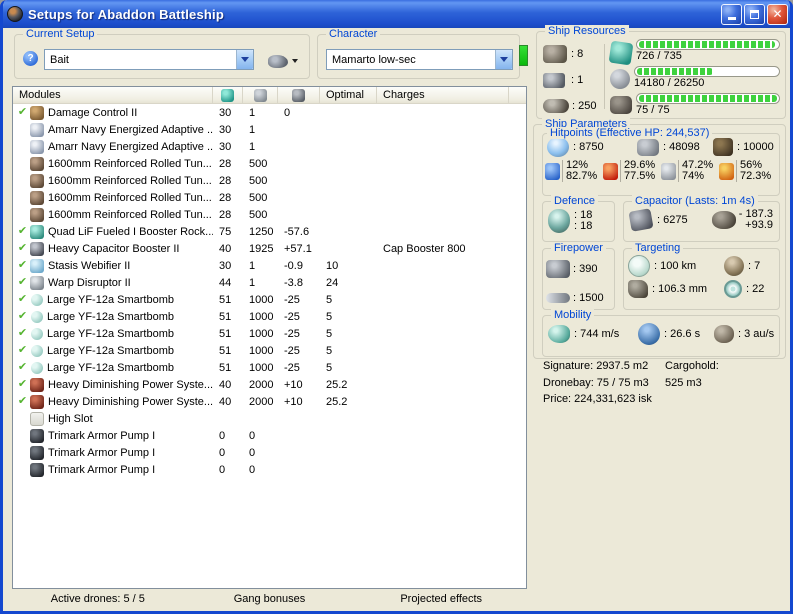 Image resolution: width=793 pixels, height=614 pixels. Describe the element at coordinates (37, 300) in the screenshot. I see `smartbomb-icon` at that location.